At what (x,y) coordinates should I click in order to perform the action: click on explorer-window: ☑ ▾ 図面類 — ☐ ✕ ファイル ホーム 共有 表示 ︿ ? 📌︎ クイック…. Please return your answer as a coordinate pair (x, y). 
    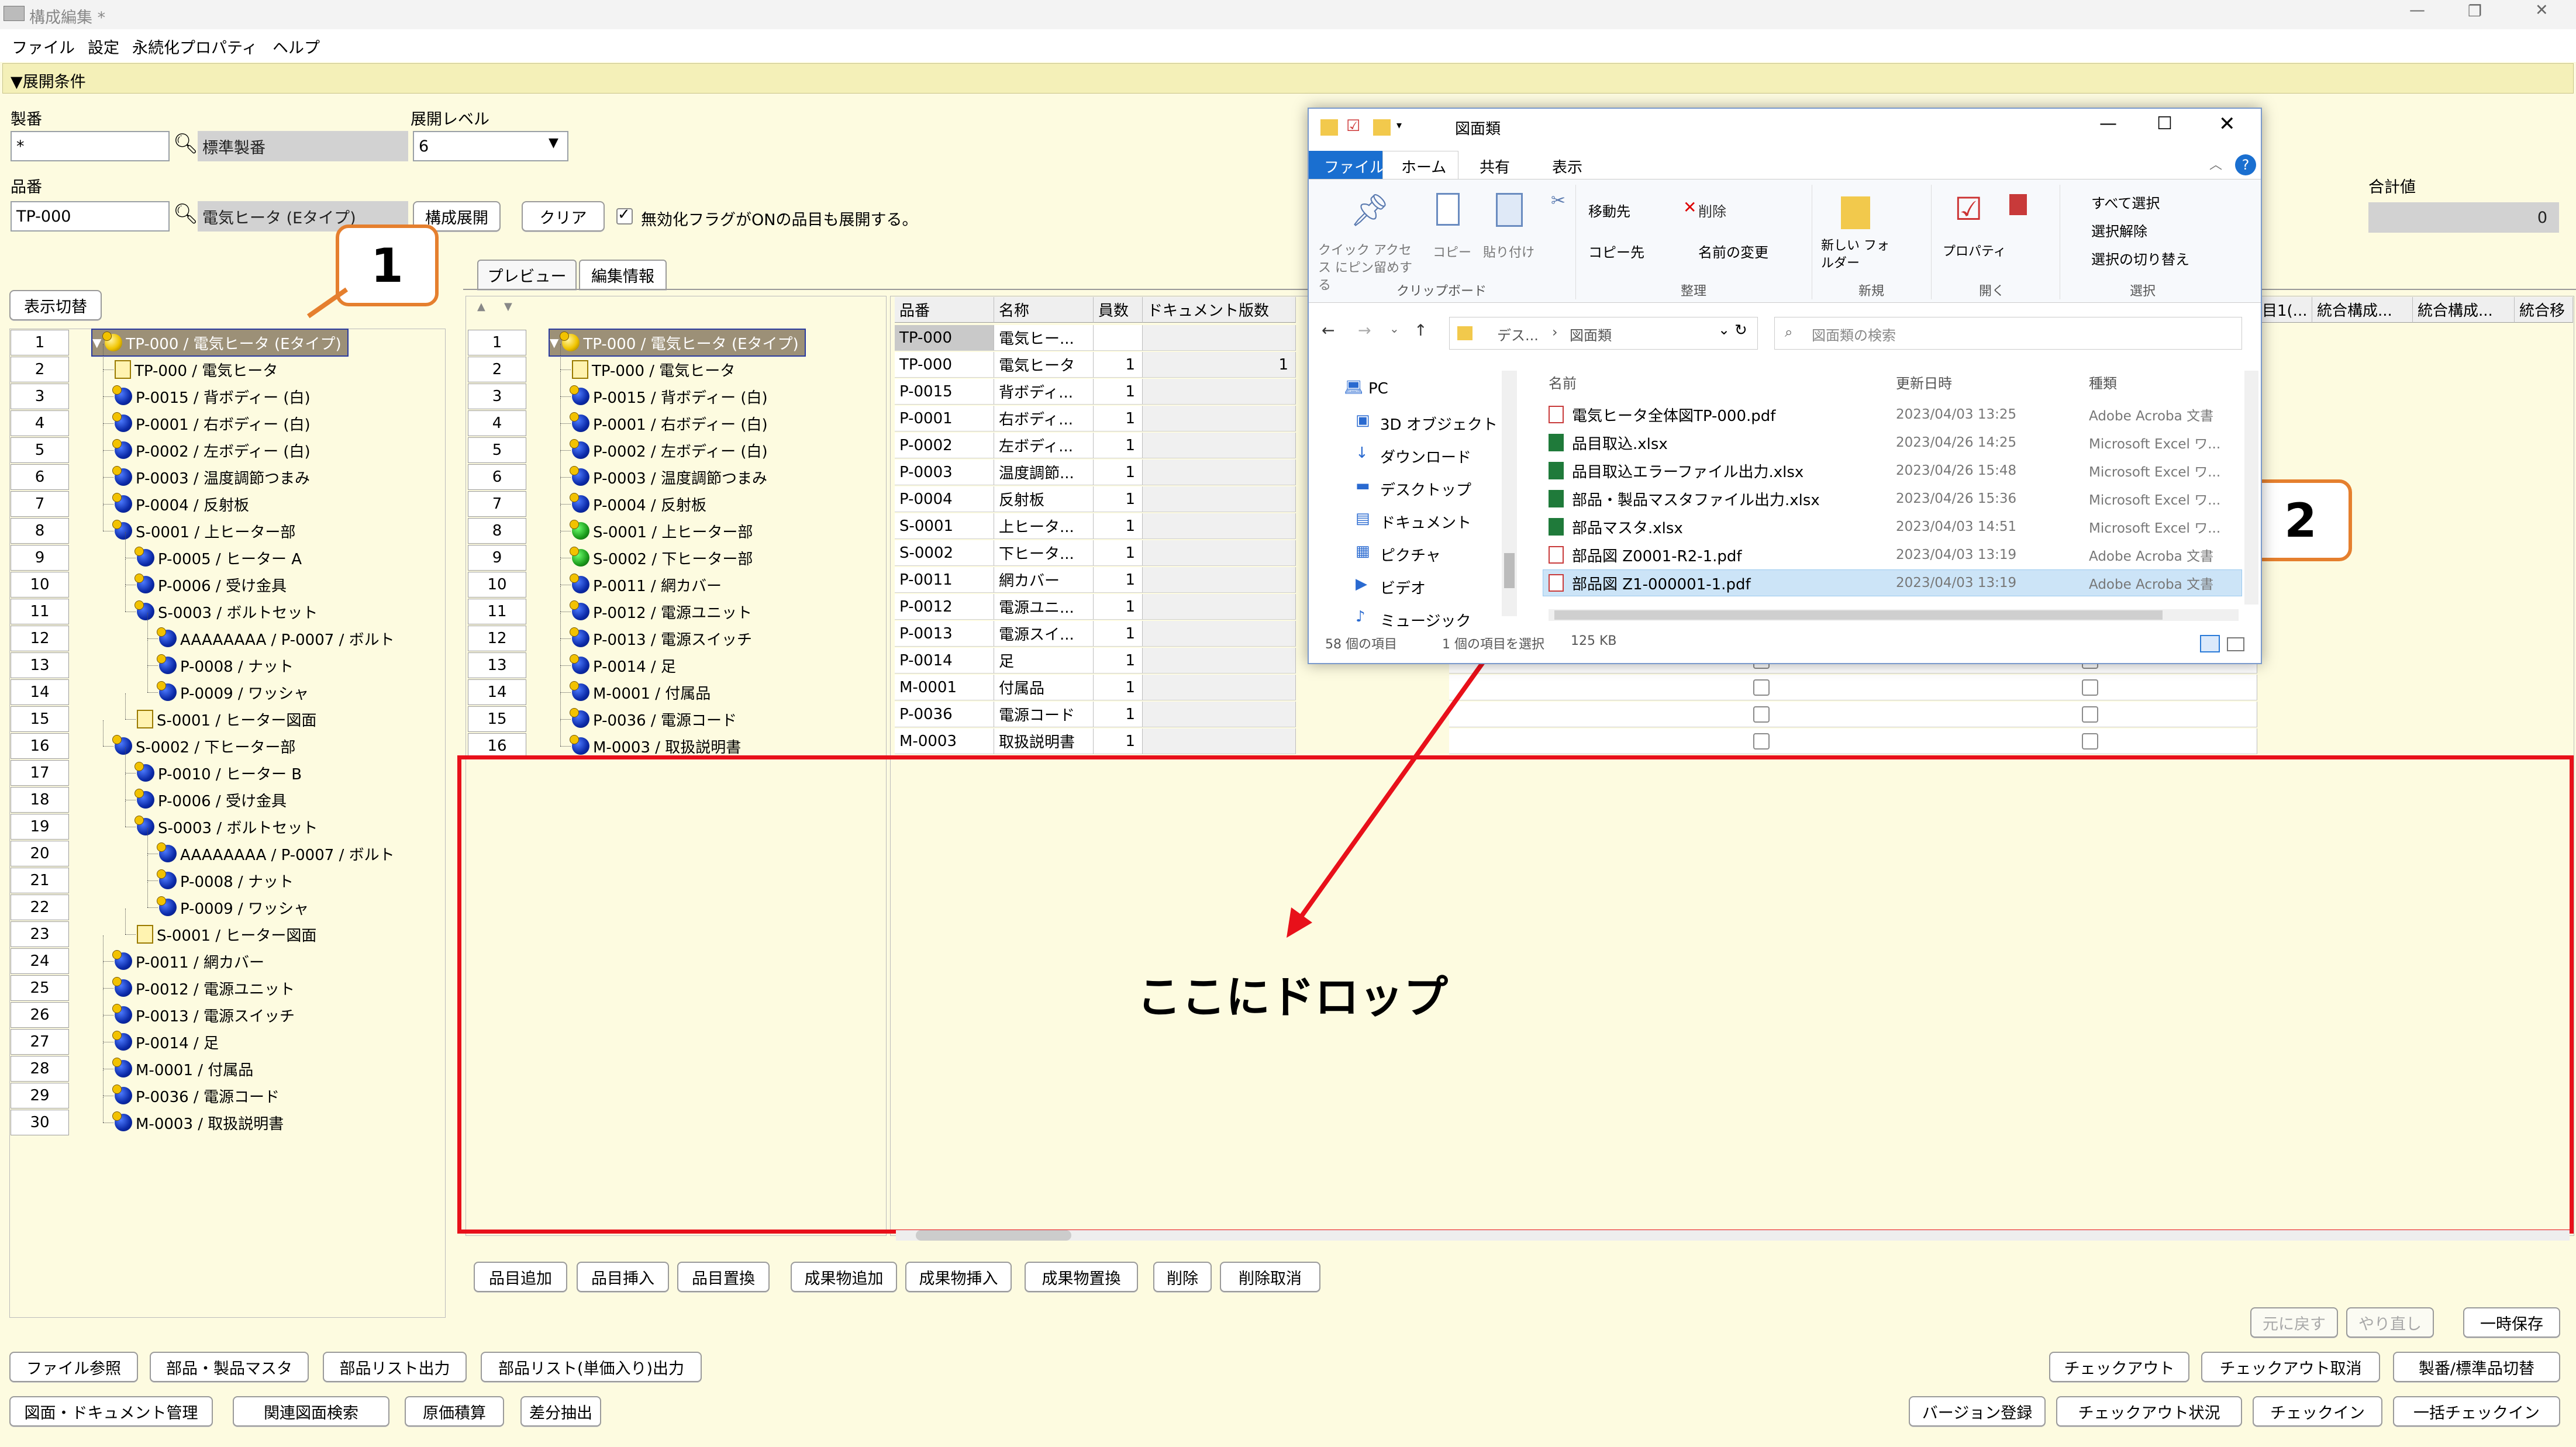
    Looking at the image, I should click on (1785, 386).